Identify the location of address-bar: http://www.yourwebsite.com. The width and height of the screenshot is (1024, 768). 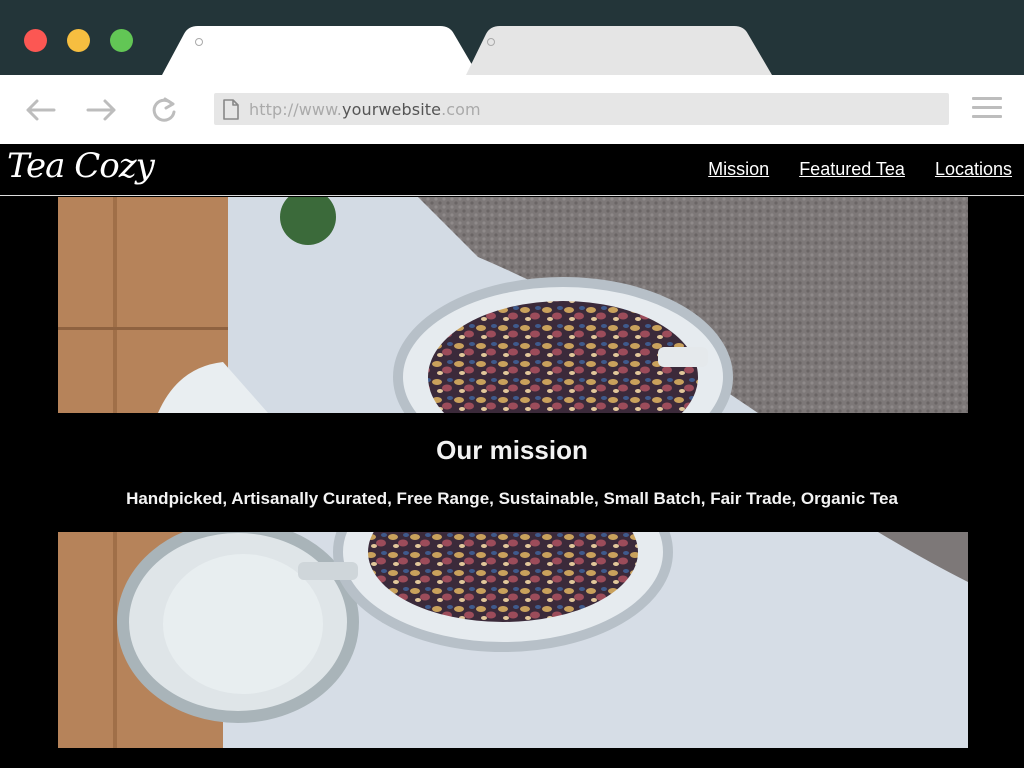
(581, 109).